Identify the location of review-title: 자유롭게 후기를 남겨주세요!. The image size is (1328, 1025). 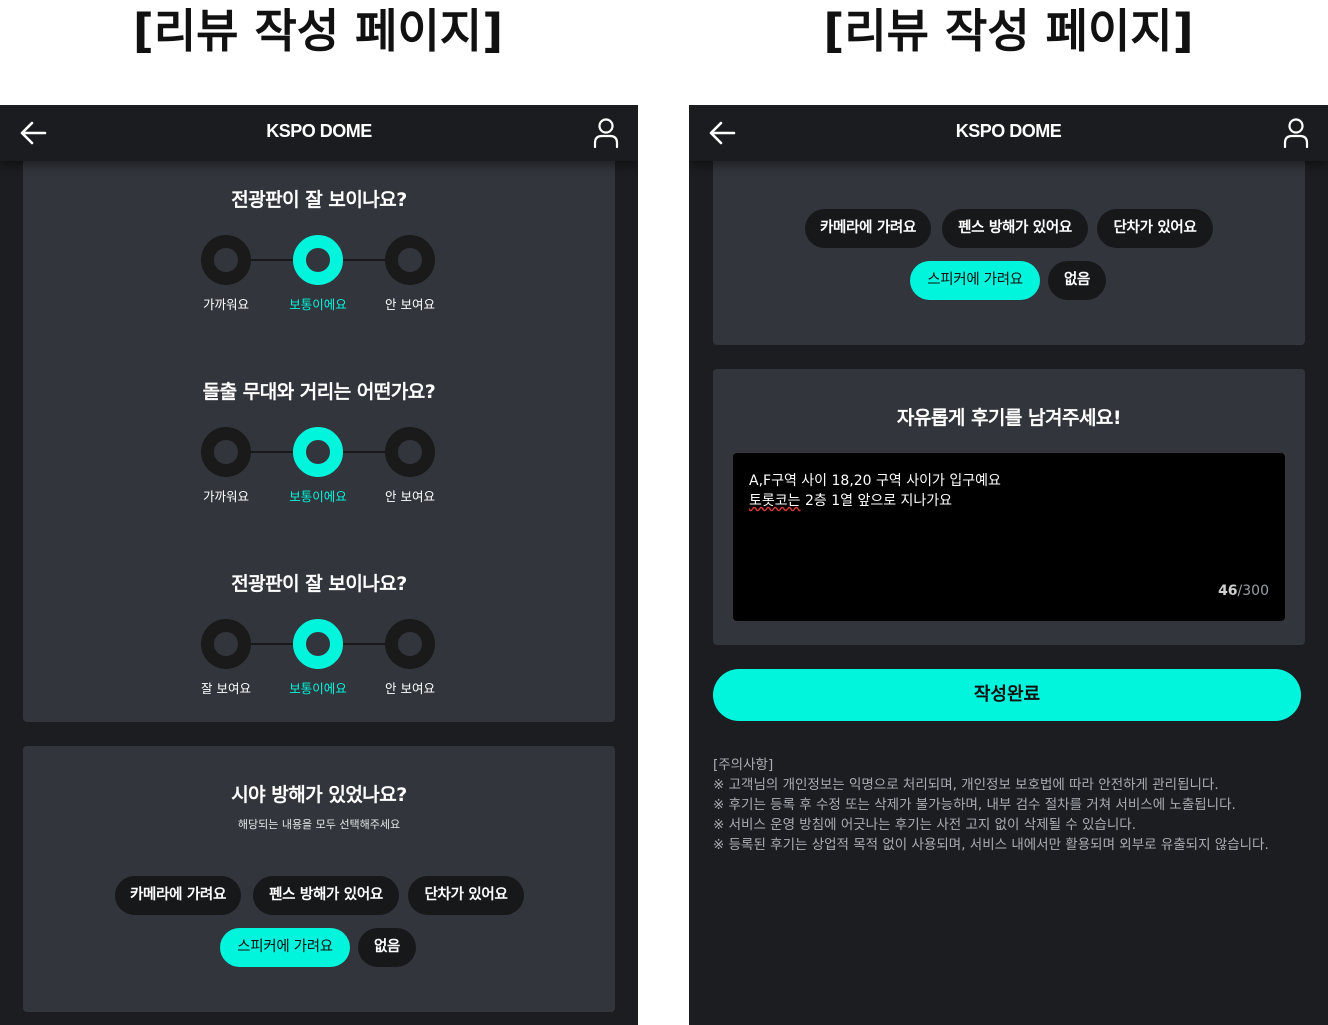
(1009, 418).